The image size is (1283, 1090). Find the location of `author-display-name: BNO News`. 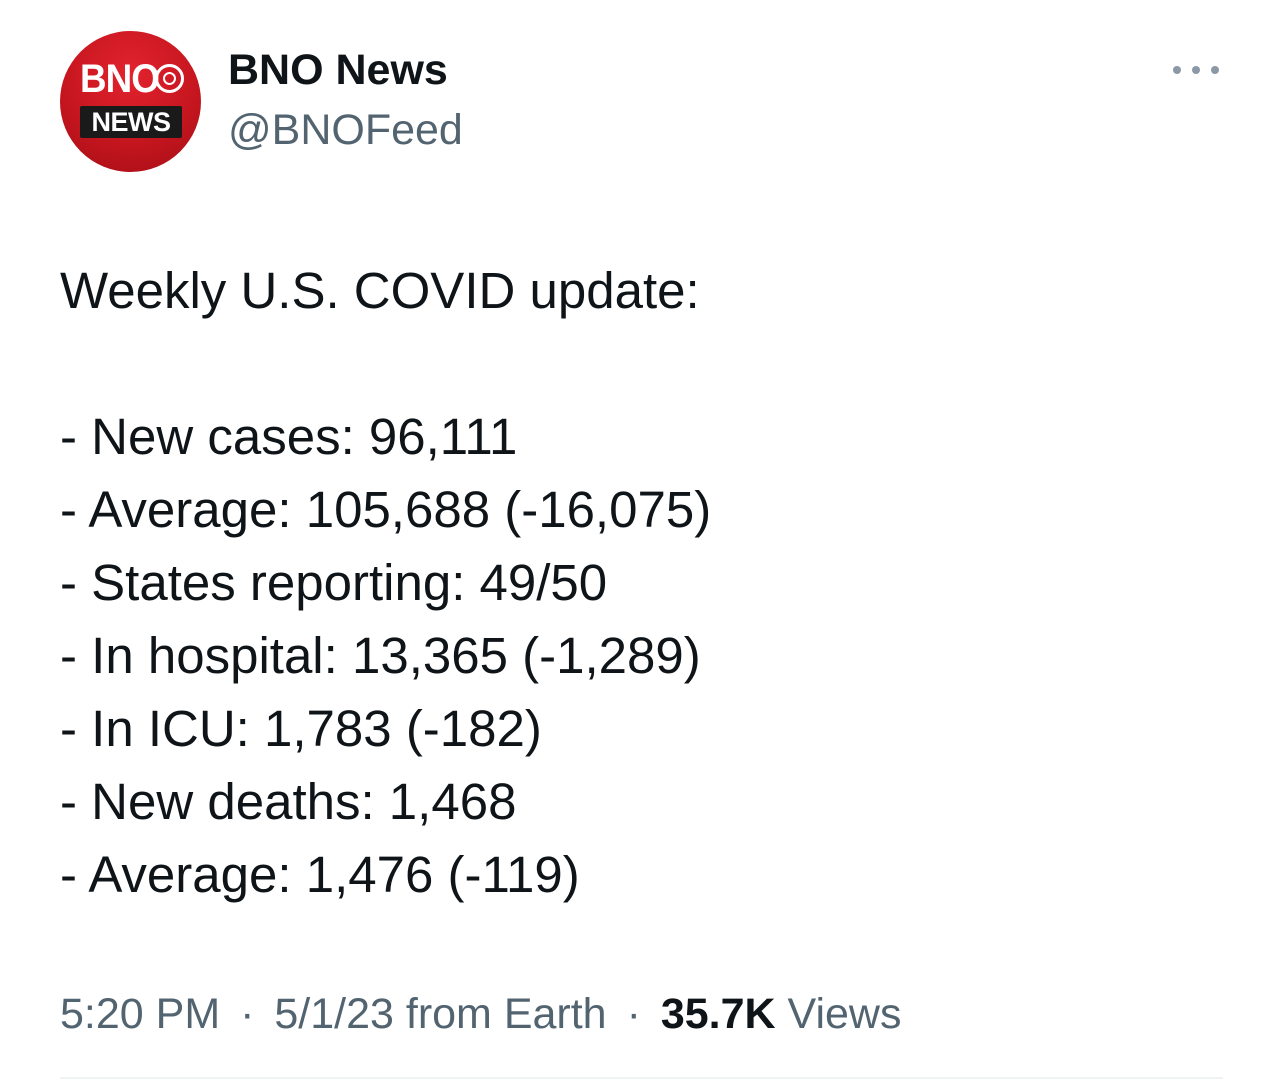

author-display-name: BNO News is located at coordinates (338, 70).